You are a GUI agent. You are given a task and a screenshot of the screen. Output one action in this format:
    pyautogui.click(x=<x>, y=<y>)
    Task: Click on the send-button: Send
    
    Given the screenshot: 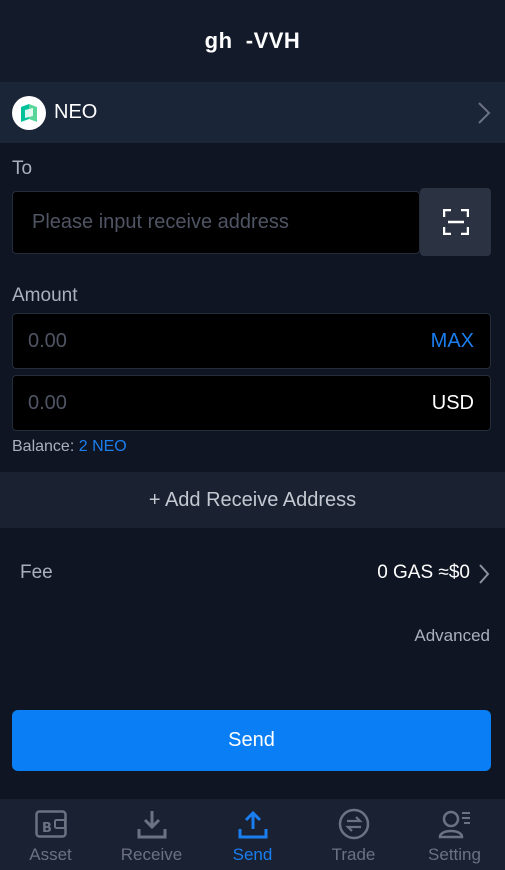 What is the action you would take?
    pyautogui.click(x=251, y=740)
    